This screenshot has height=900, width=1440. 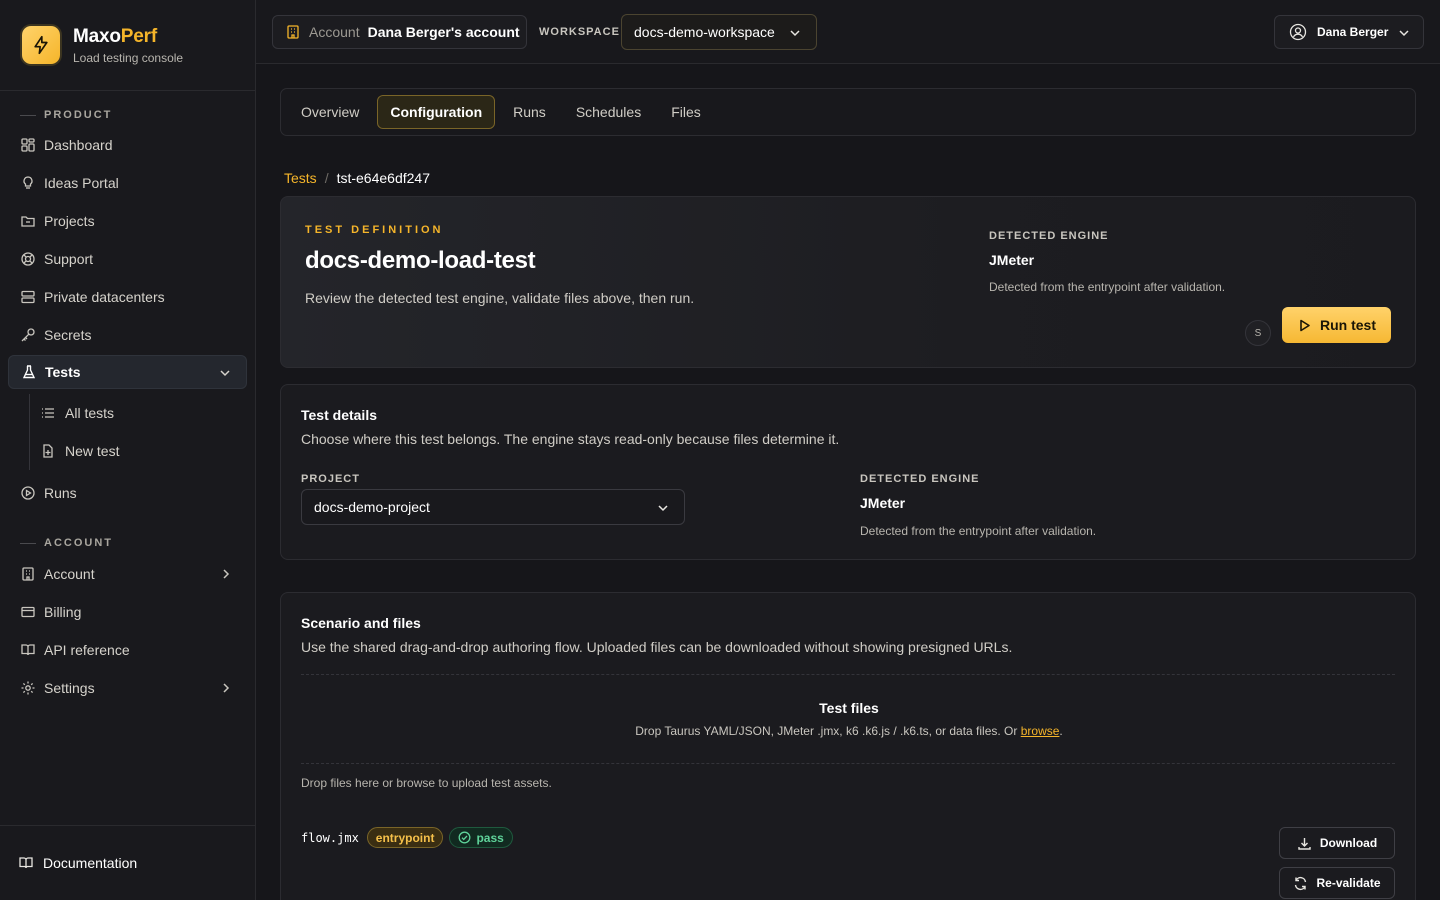 What do you see at coordinates (1300, 883) in the screenshot?
I see `refresh-icon` at bounding box center [1300, 883].